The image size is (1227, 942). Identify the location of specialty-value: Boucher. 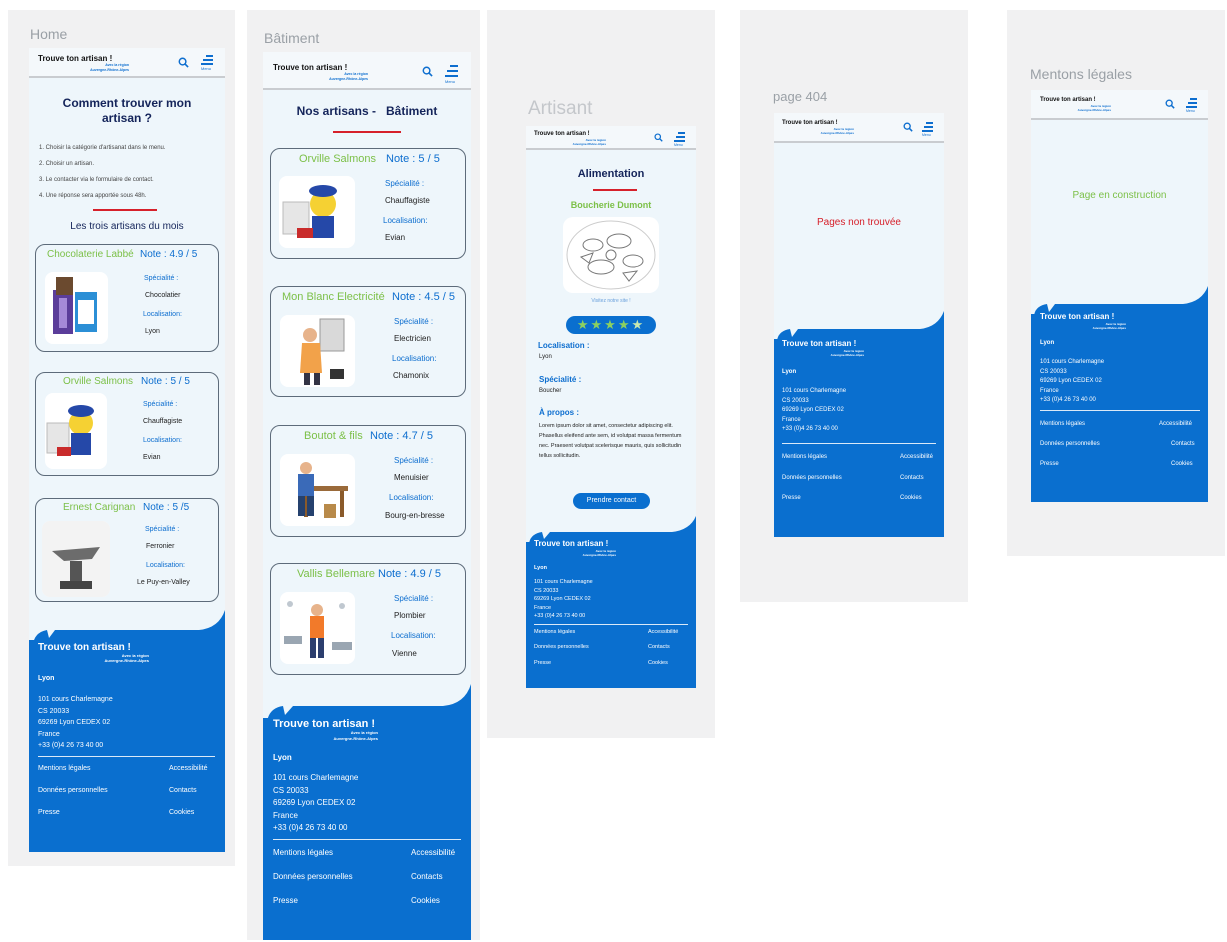
(550, 391).